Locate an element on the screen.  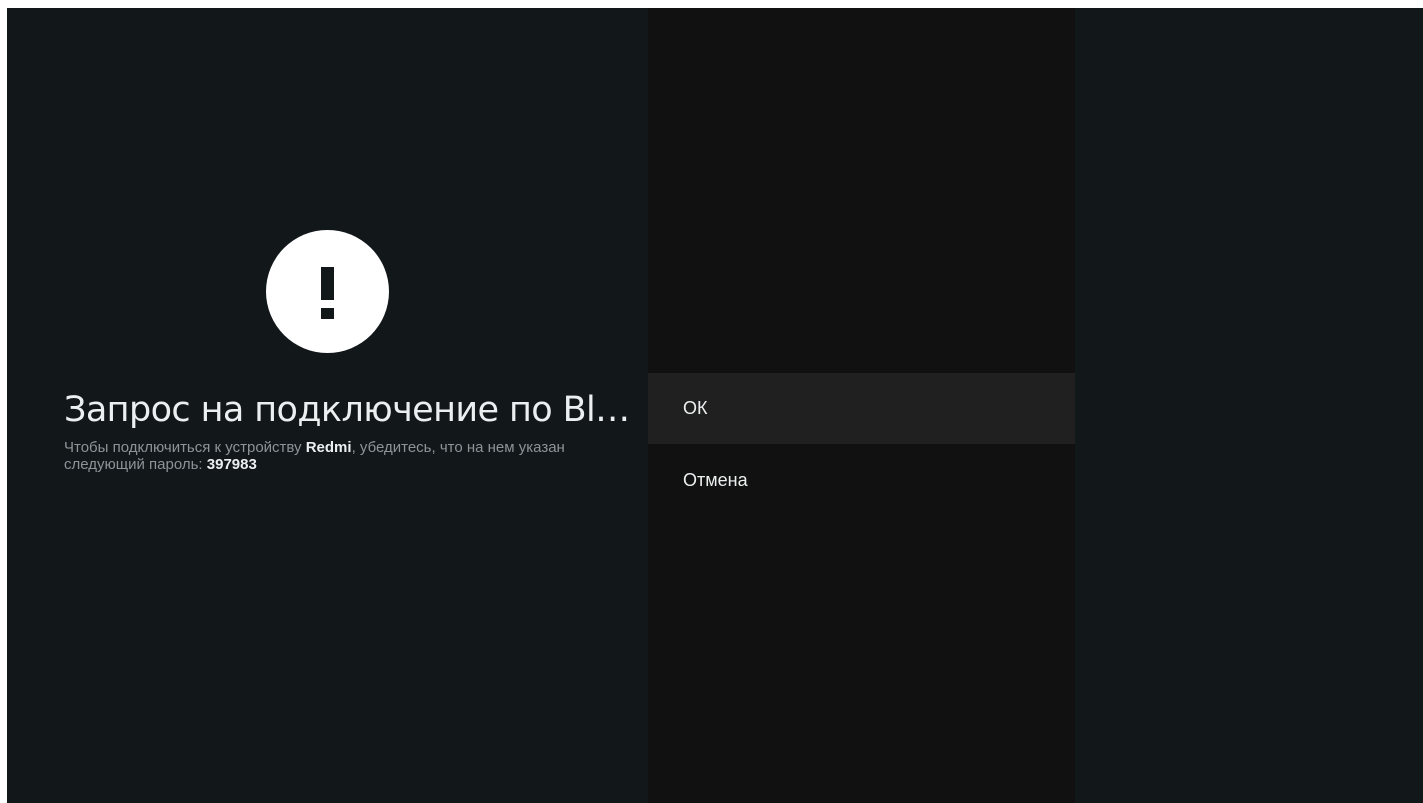
exclamation-bar is located at coordinates (327, 283).